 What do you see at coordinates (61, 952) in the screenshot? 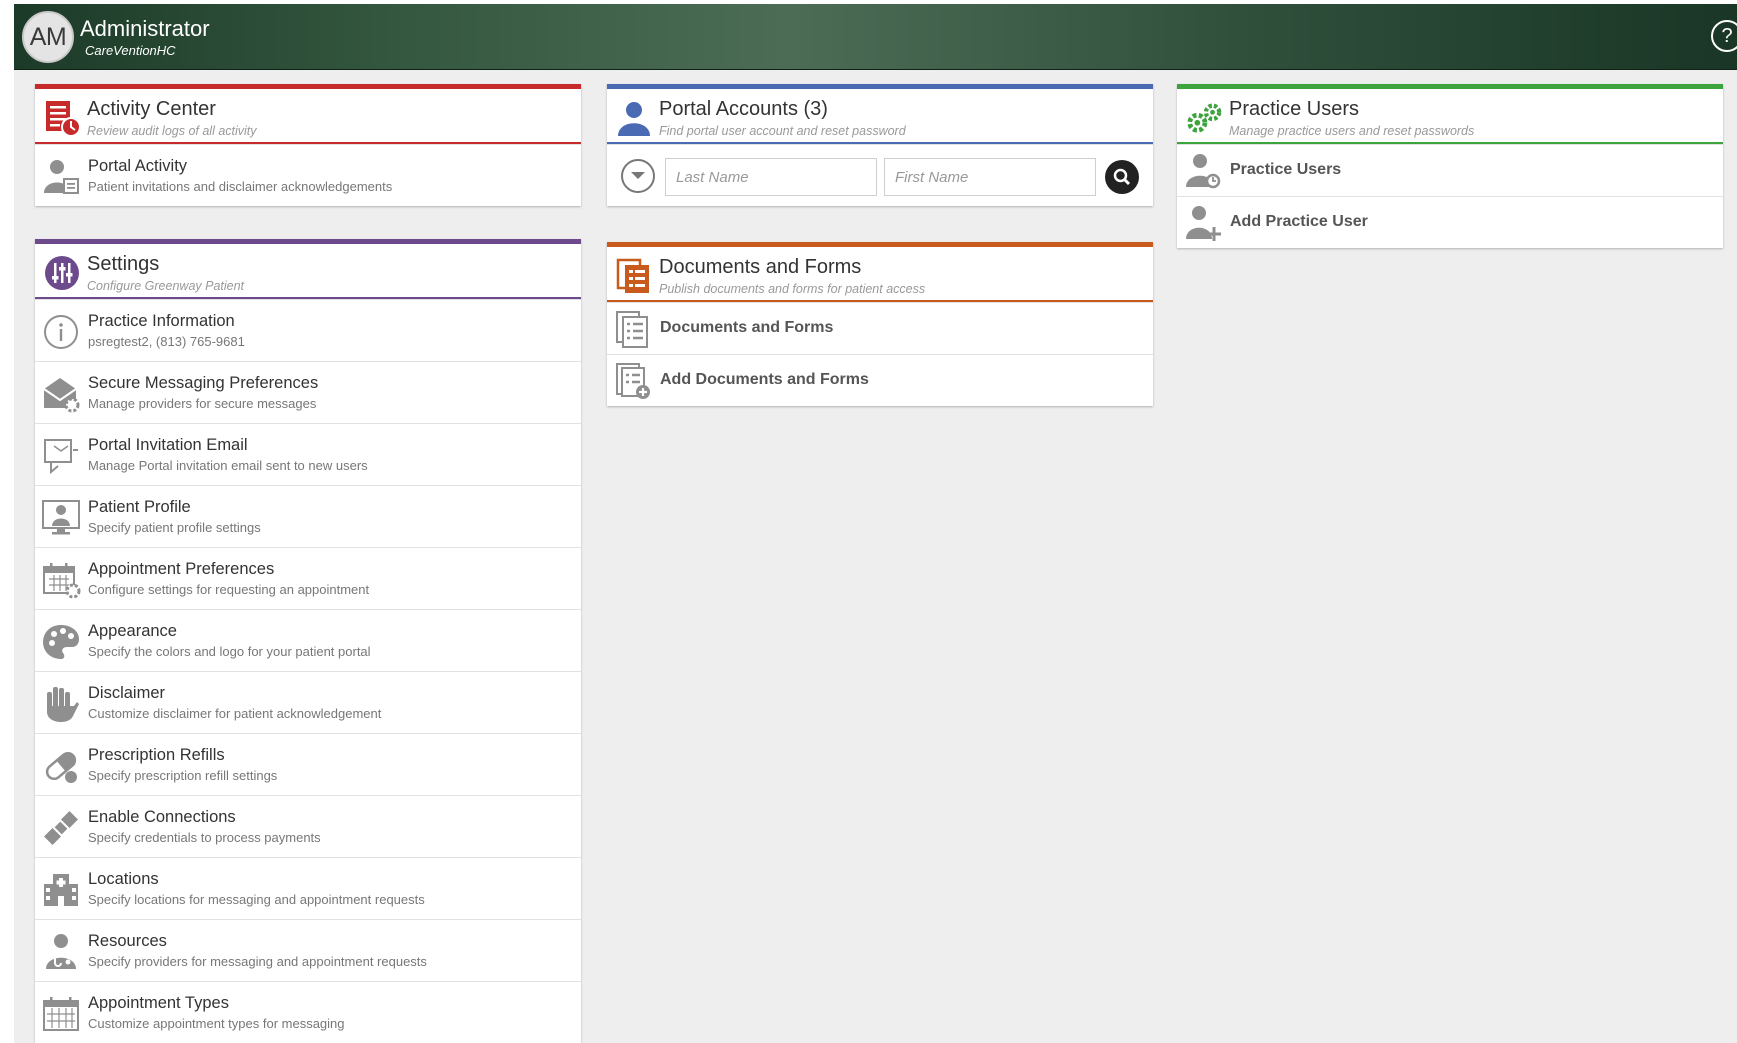
I see `doctor-icon` at bounding box center [61, 952].